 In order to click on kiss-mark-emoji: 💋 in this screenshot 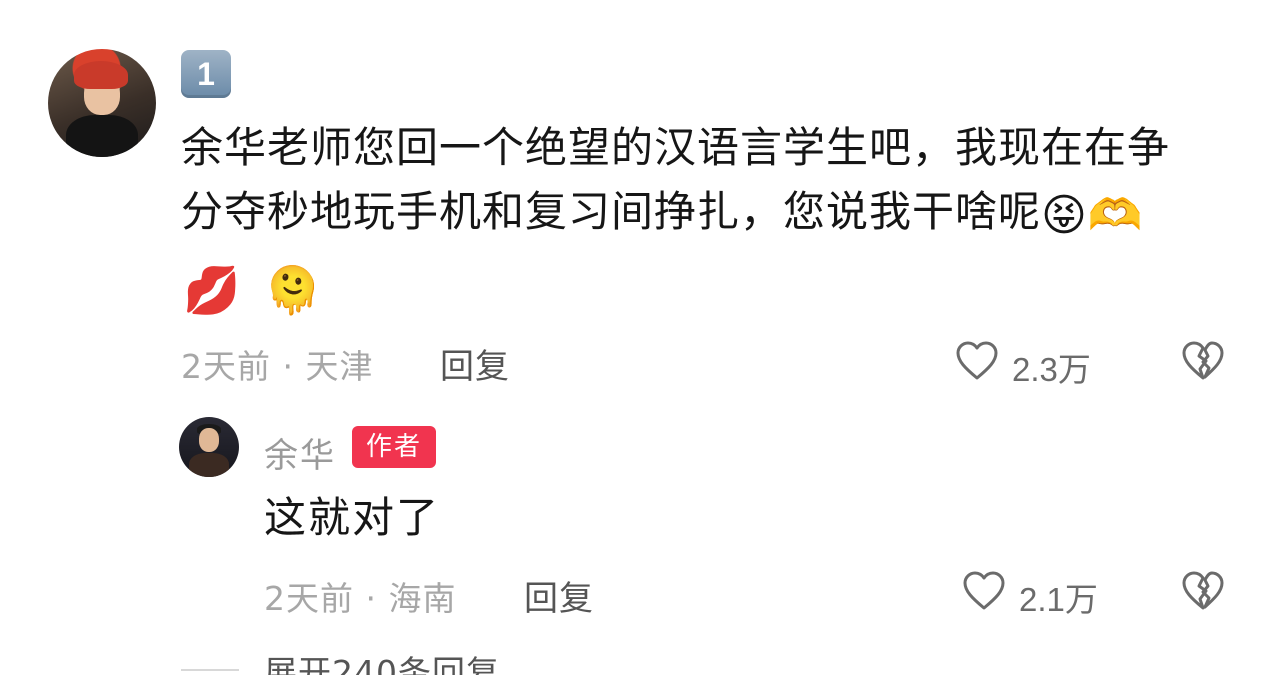, I will do `click(212, 290)`.